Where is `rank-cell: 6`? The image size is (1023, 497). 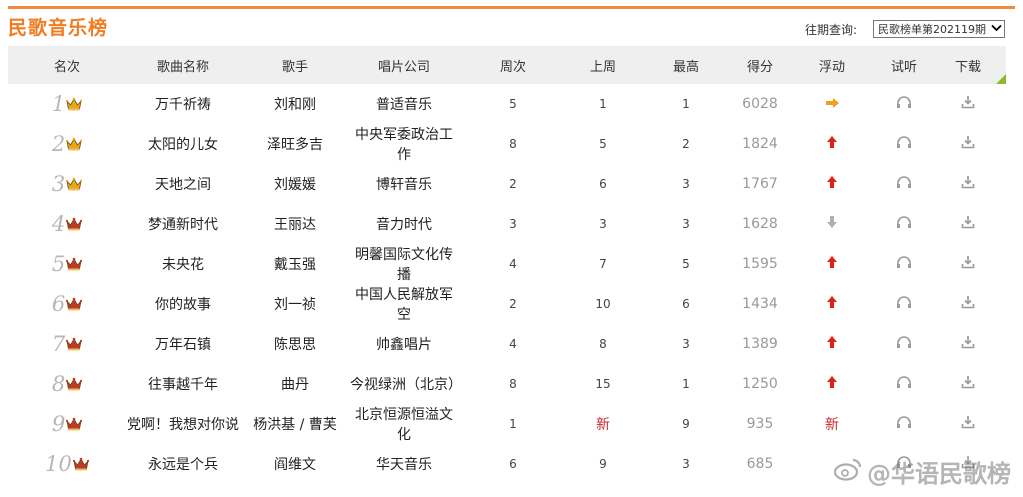 rank-cell: 6 is located at coordinates (67, 304).